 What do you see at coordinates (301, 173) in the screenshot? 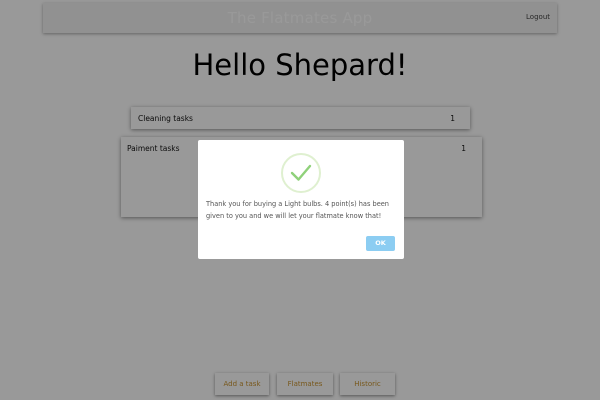
I see `success-check-icon` at bounding box center [301, 173].